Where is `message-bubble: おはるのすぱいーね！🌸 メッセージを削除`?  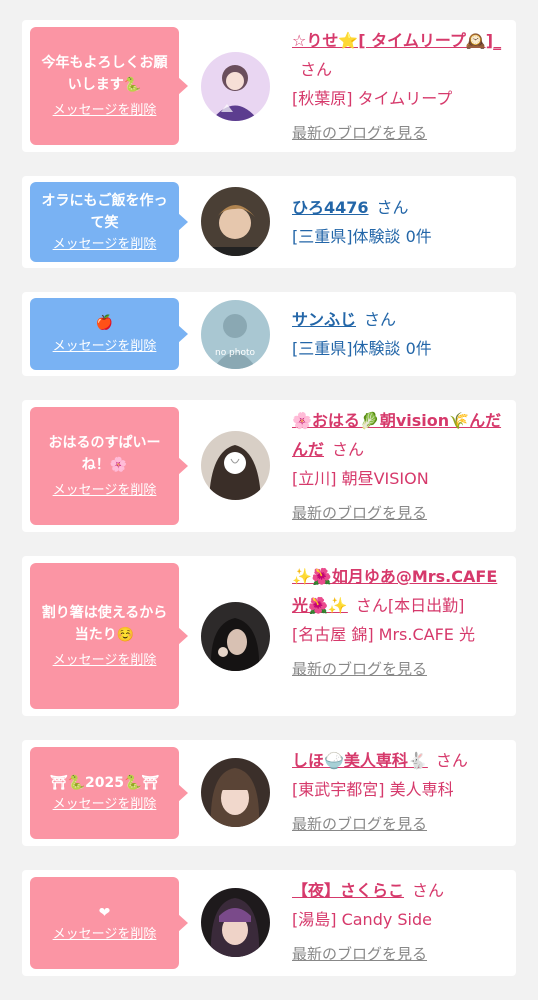 message-bubble: おはるのすぱいーね！🌸 メッセージを削除 is located at coordinates (109, 466).